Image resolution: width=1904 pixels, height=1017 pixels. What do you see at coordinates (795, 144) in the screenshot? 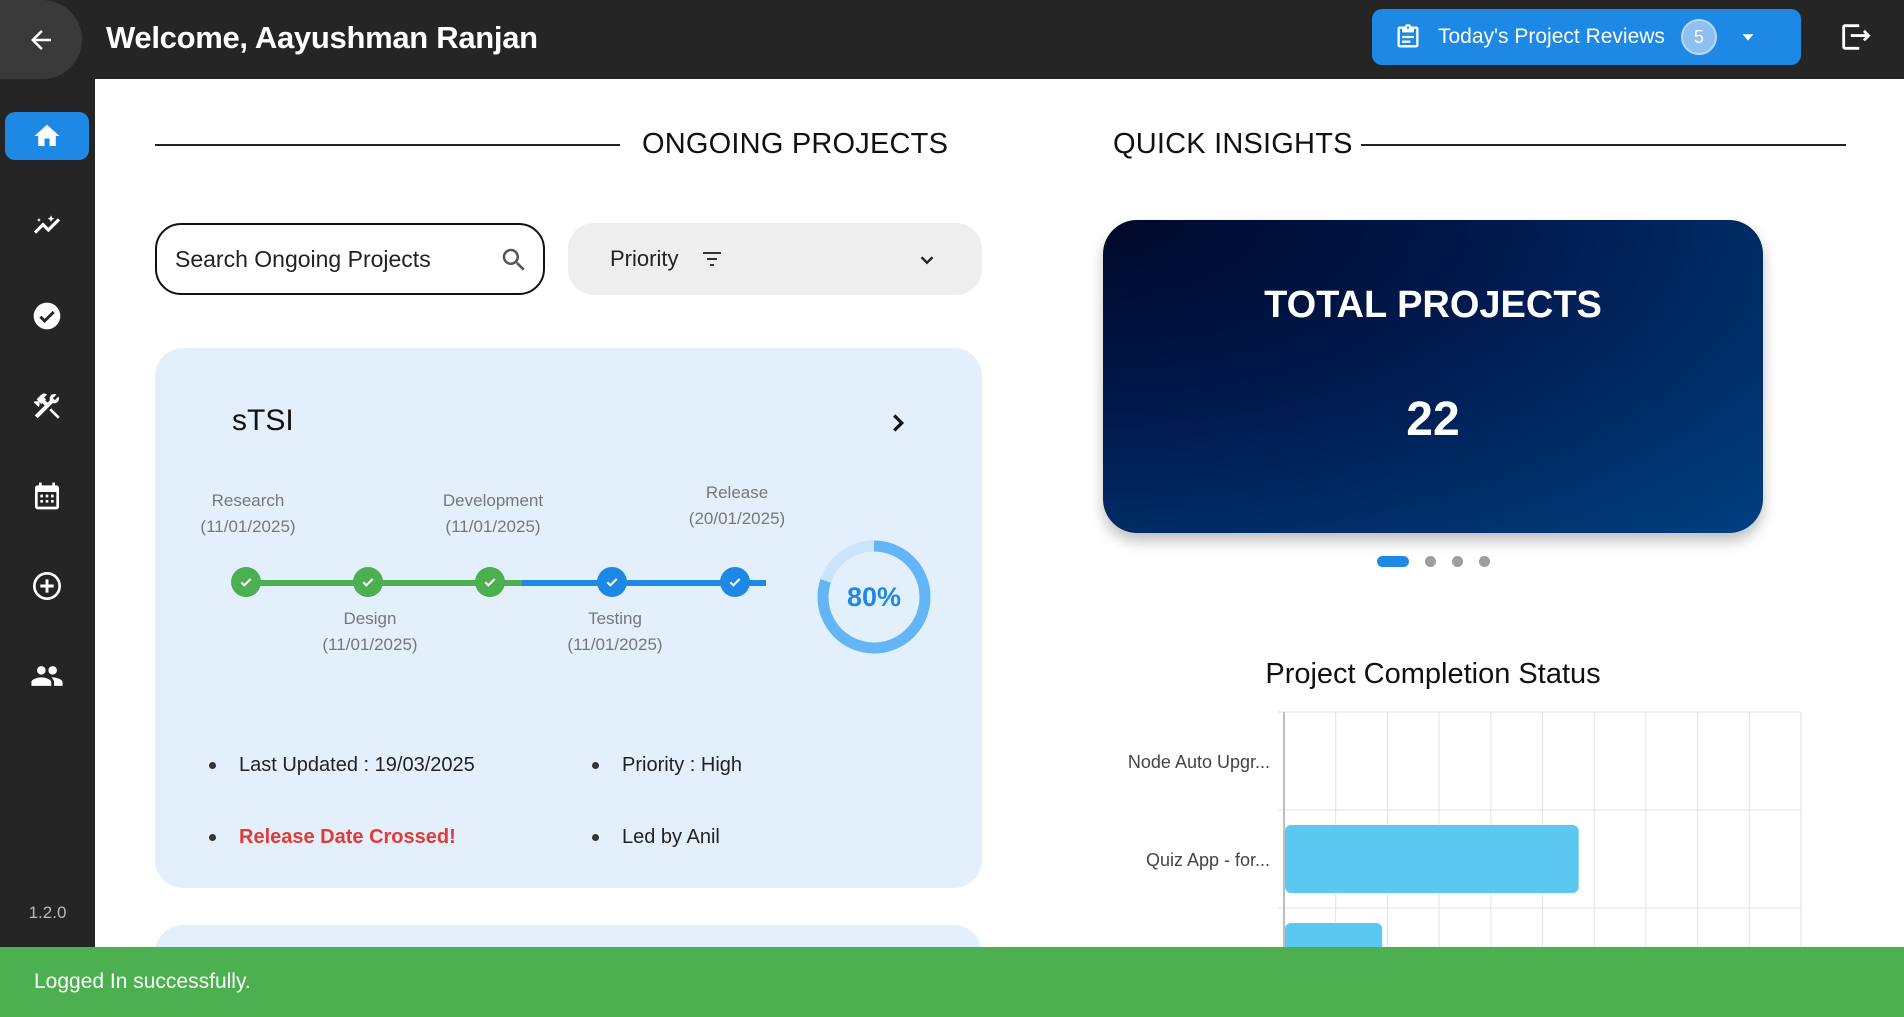
I see `ongoing-projects-title: ONGOING PROJECTS` at bounding box center [795, 144].